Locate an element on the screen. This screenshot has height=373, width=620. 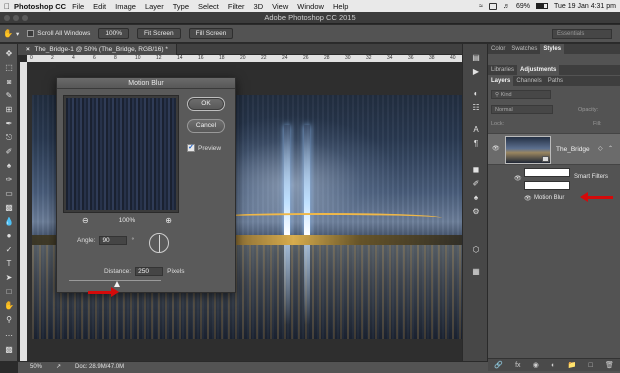
character-panel-icon: A is located at coordinates (476, 129).